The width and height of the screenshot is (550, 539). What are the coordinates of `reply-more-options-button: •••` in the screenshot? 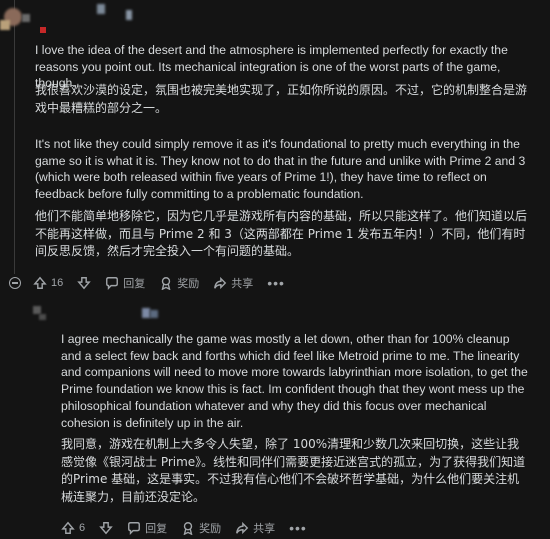 It's located at (298, 528).